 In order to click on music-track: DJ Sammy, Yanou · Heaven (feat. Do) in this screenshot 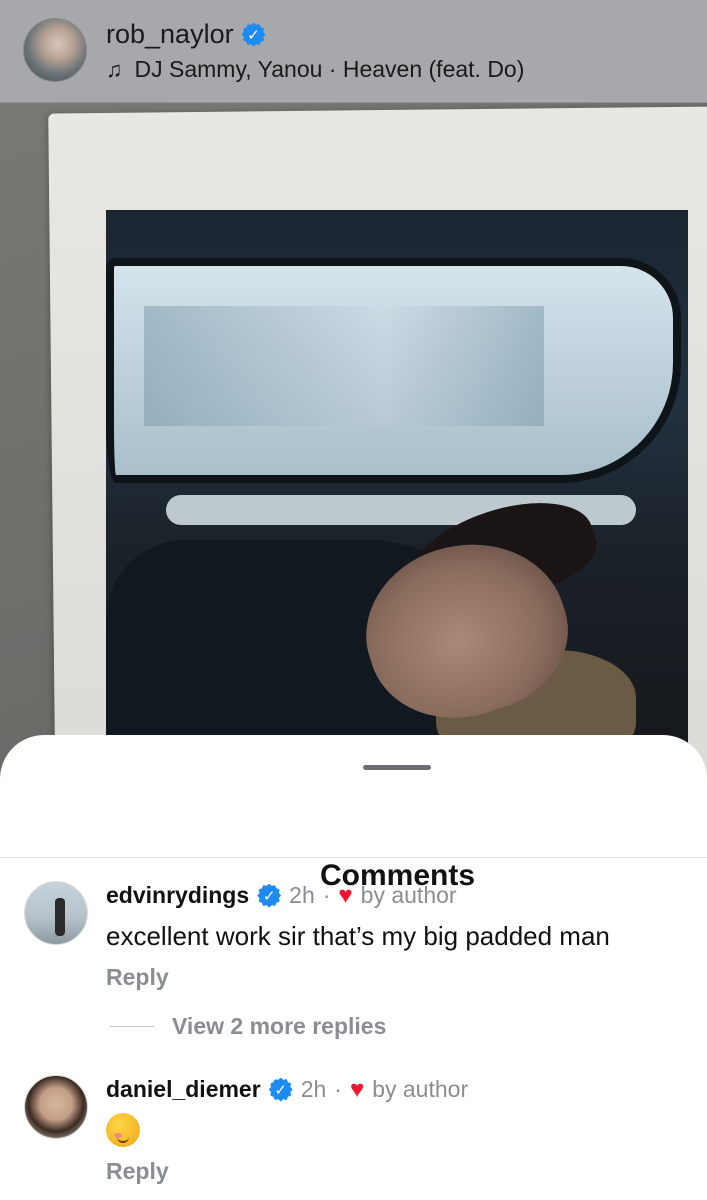, I will do `click(330, 69)`.